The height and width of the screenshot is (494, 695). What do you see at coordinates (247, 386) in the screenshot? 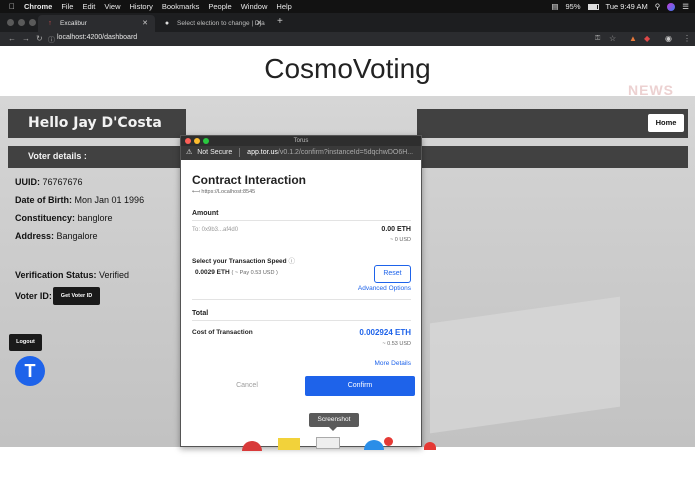
I see `cancel-button: Cancel` at bounding box center [247, 386].